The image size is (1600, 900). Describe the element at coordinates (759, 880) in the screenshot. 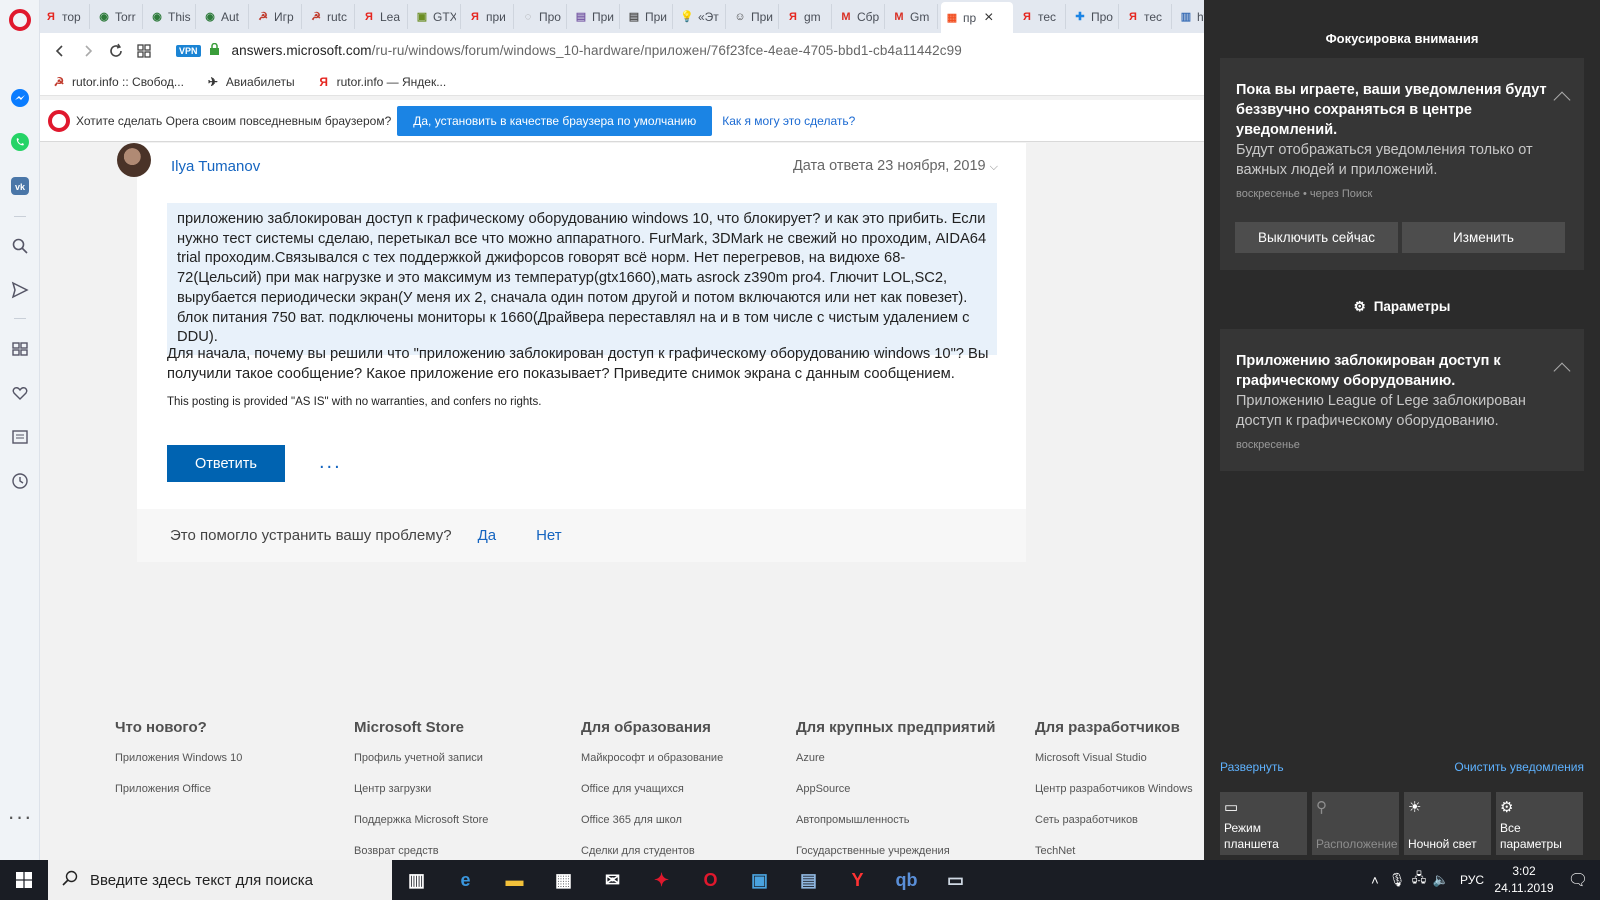

I see `control-panel-icon: ▣` at that location.